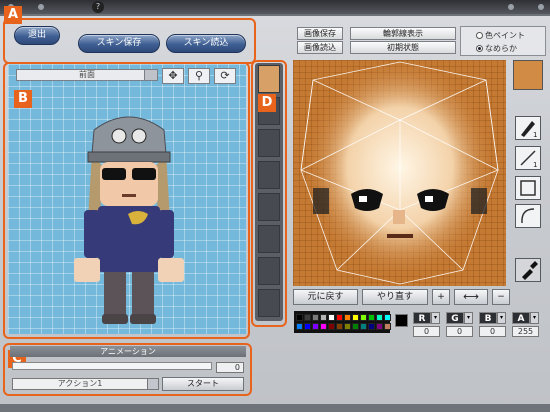 The width and height of the screenshot is (550, 412). Describe the element at coordinates (173, 76) in the screenshot. I see `move-arrows-icon: ✥` at that location.